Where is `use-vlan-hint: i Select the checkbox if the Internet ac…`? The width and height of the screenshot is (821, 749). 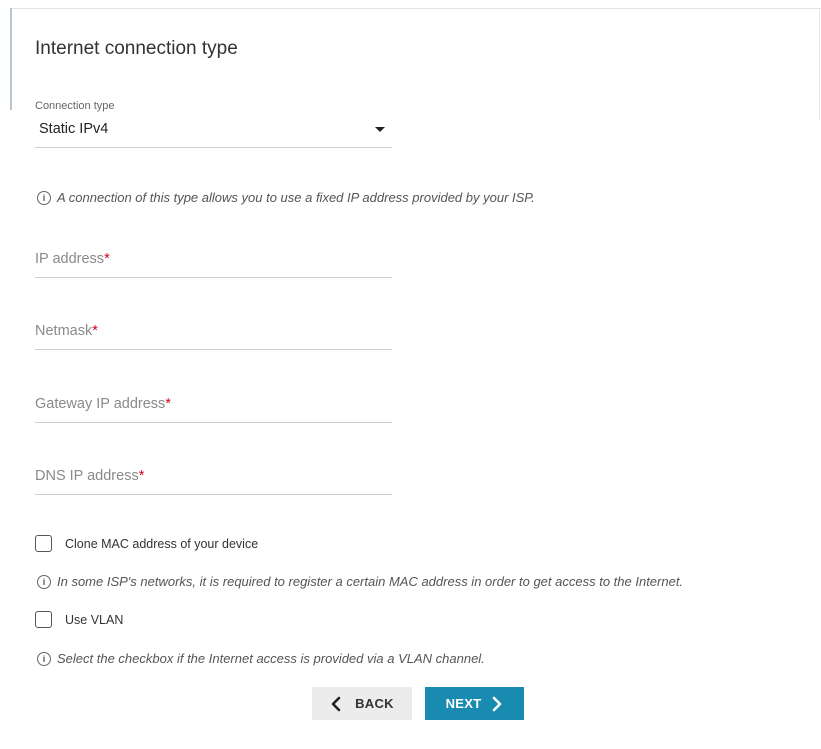
use-vlan-hint: i Select the checkbox if the Internet ac… is located at coordinates (261, 658).